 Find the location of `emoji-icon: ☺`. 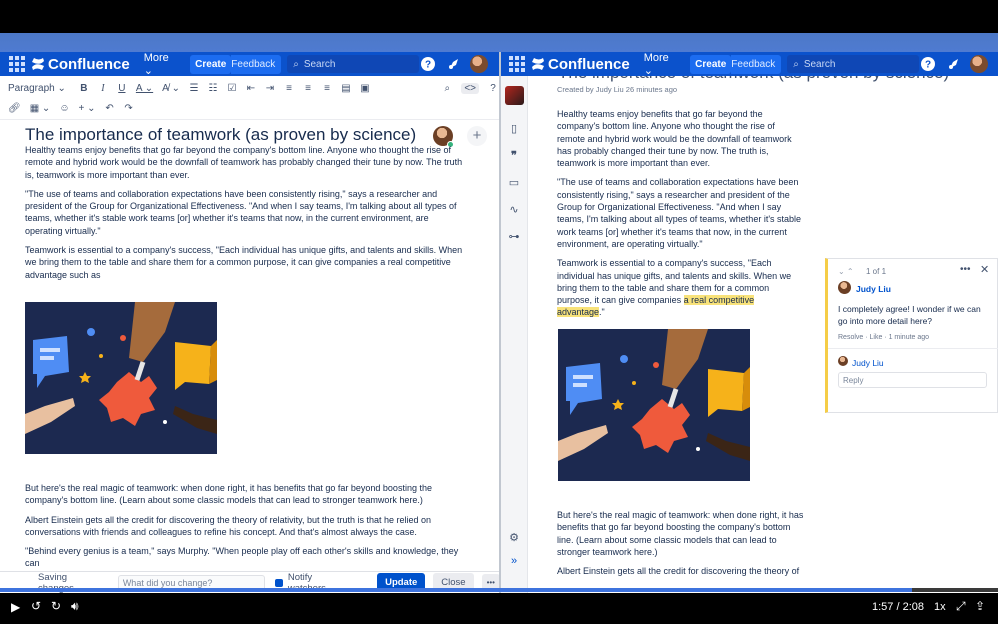

emoji-icon: ☺ is located at coordinates (64, 108).